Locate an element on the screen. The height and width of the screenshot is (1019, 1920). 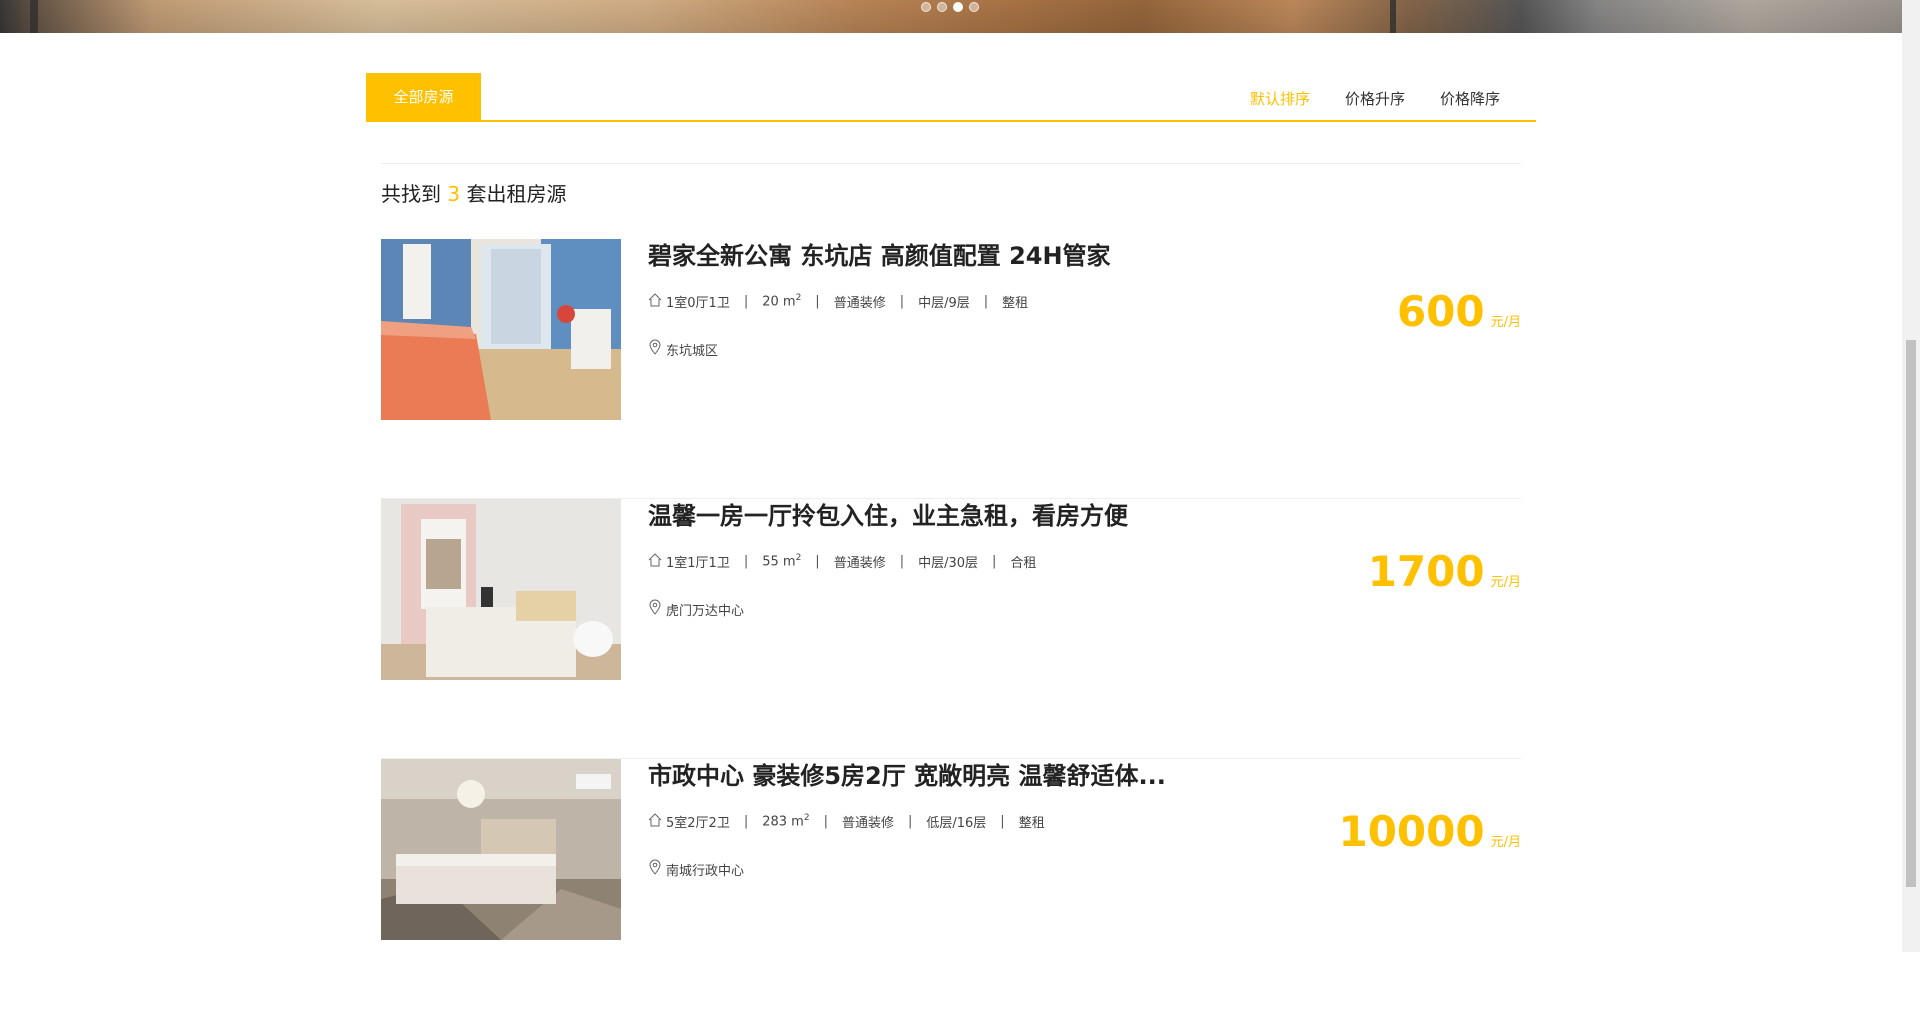
sort-price-desc: 价格降序 is located at coordinates (1470, 98).